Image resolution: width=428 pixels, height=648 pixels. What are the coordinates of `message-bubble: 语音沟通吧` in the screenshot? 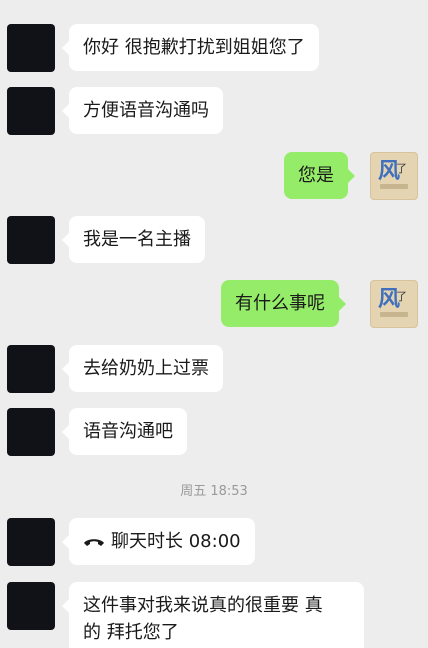 It's located at (124, 431).